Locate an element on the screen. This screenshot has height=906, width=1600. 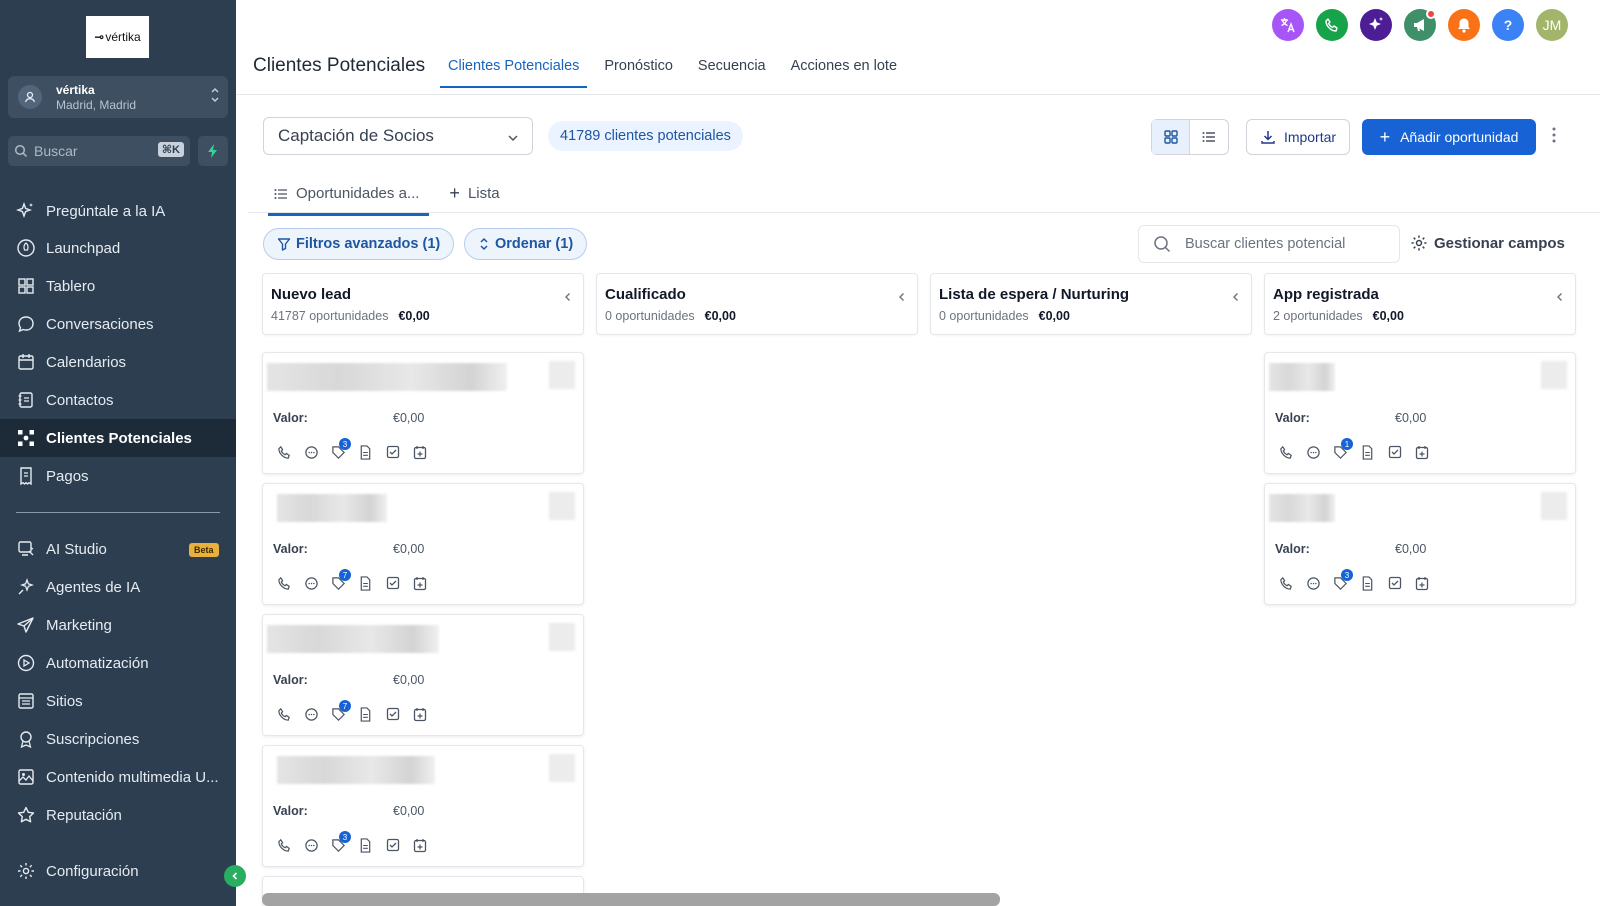
sidebar-item-calendarios: Calendarios is located at coordinates (118, 362).